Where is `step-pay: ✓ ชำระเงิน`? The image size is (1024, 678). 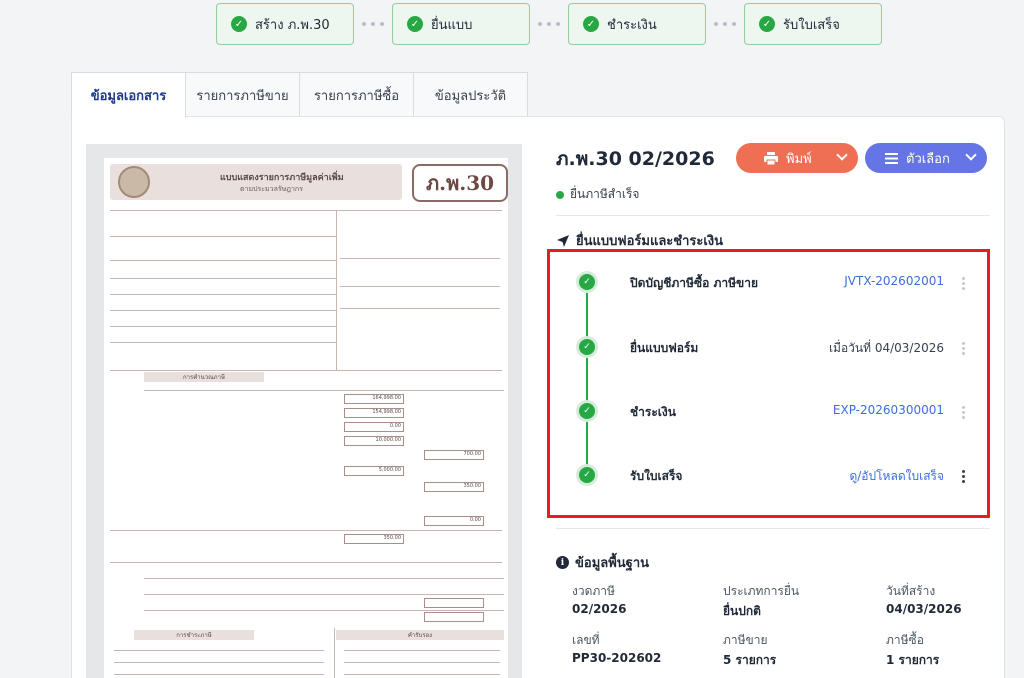
step-pay: ✓ ชำระเงิน is located at coordinates (637, 24).